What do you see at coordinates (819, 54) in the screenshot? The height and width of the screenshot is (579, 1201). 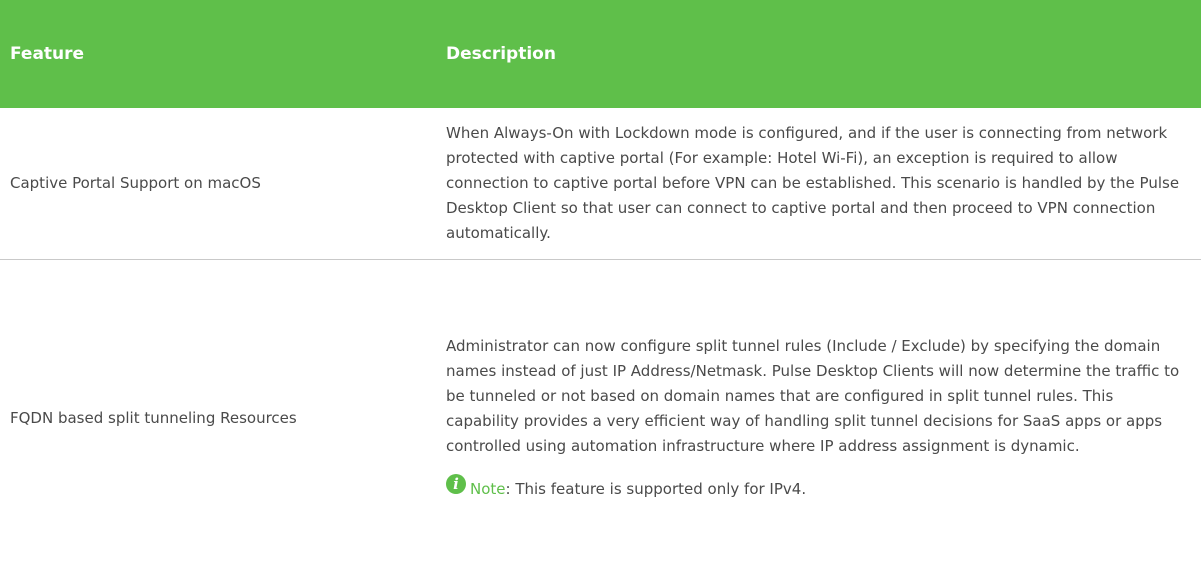 I see `header-description: Description` at bounding box center [819, 54].